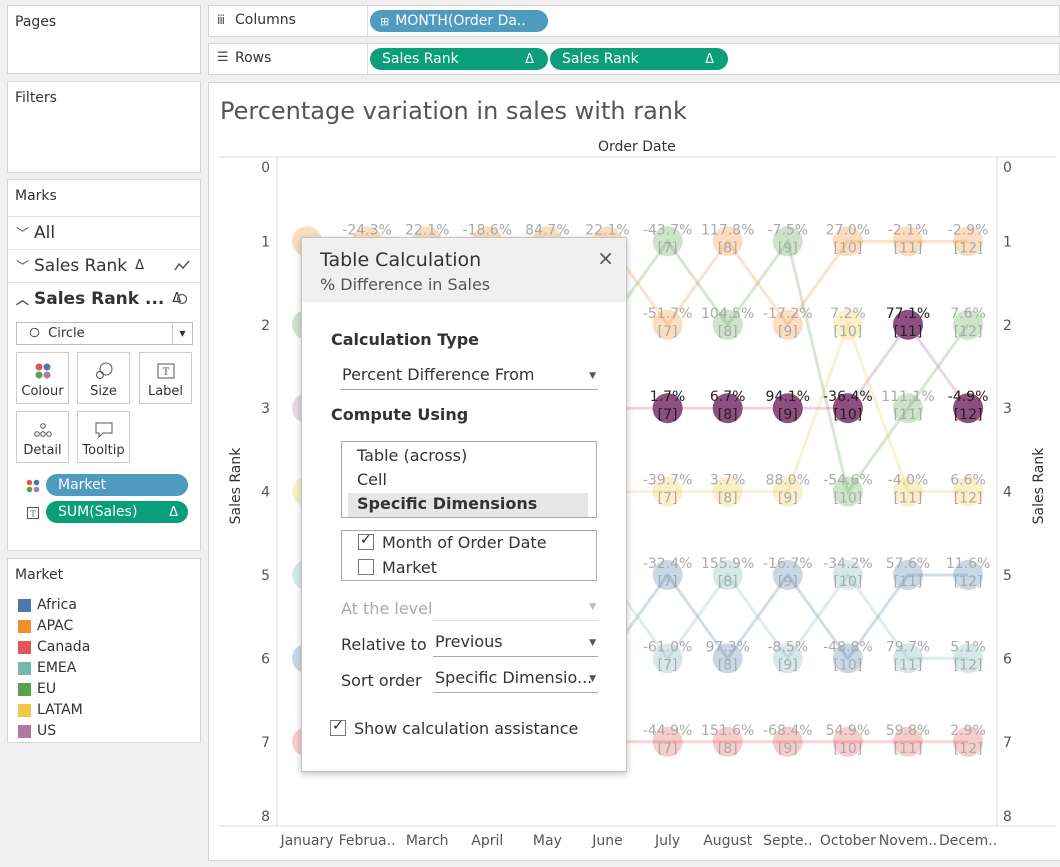 The image size is (1060, 867). I want to click on sort-order-select: Specific Dimensio... ▼, so click(515, 680).